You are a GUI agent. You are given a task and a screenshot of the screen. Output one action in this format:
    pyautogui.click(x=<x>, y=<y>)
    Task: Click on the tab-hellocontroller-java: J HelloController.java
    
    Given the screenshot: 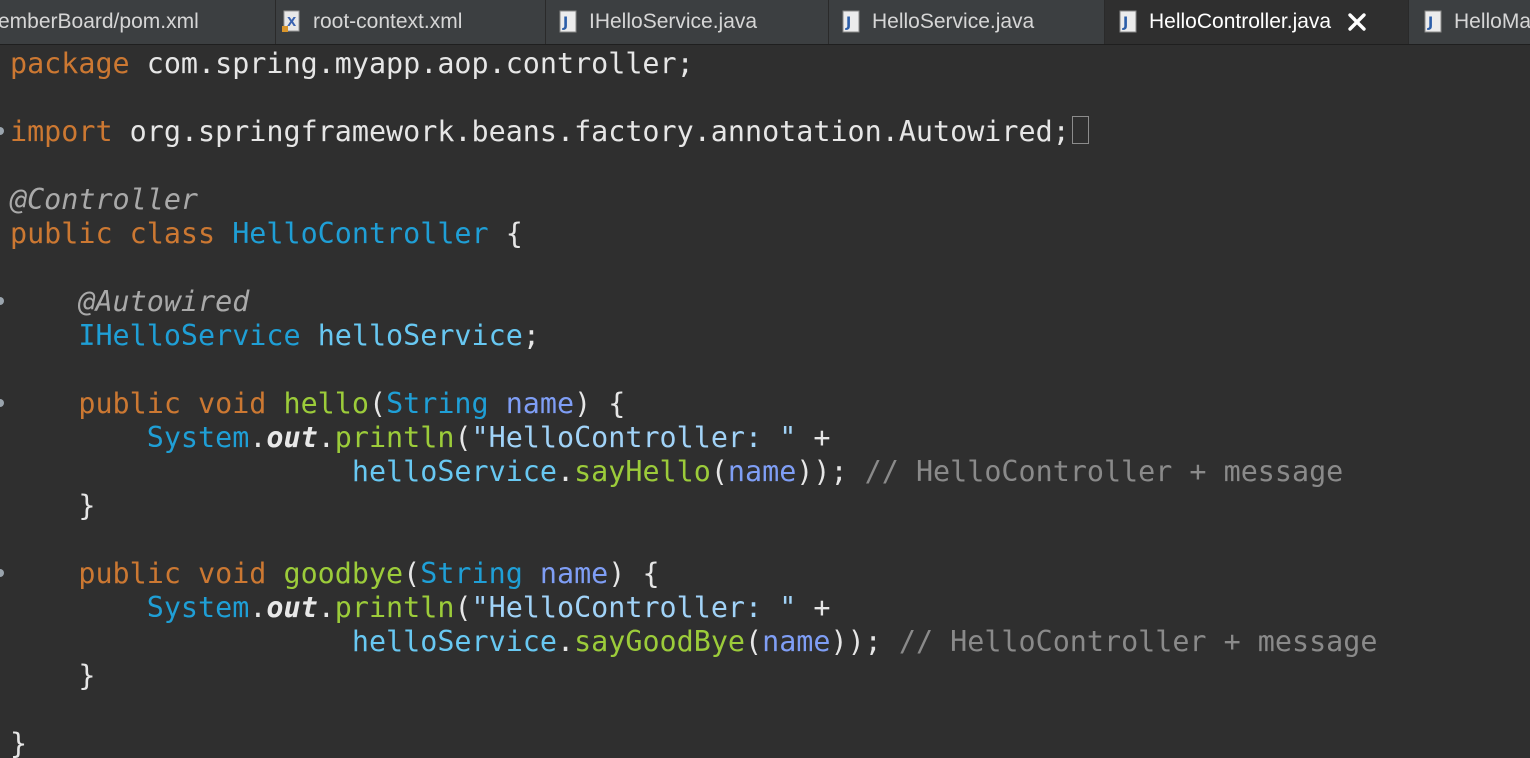 What is the action you would take?
    pyautogui.click(x=1257, y=22)
    